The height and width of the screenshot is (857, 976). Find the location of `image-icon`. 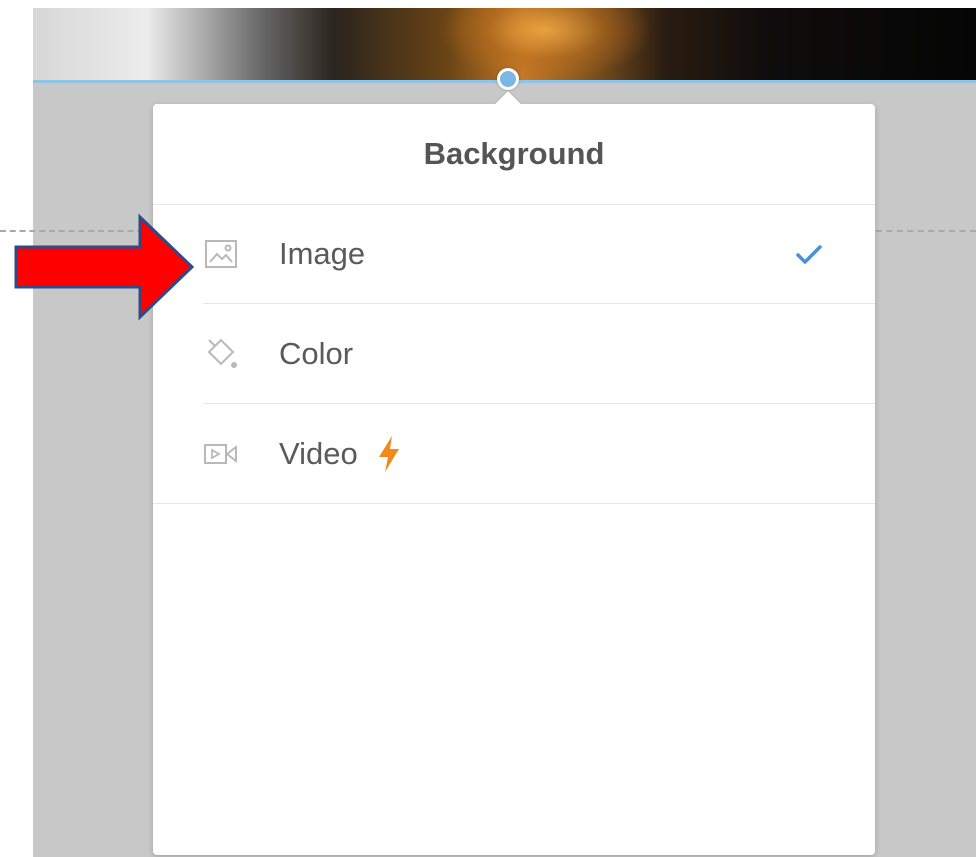

image-icon is located at coordinates (221, 254).